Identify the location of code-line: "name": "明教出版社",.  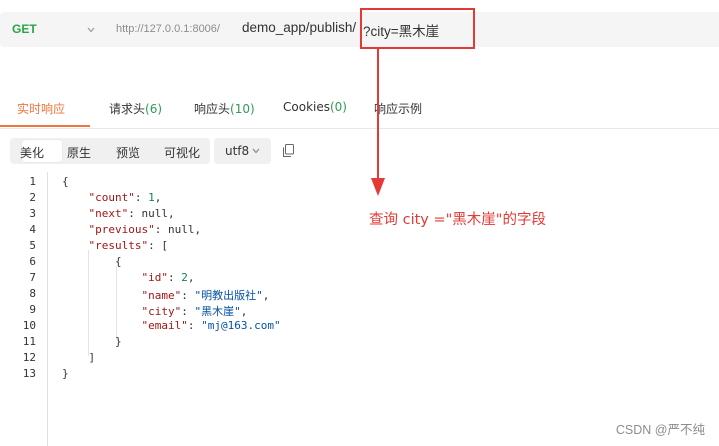
(165, 295).